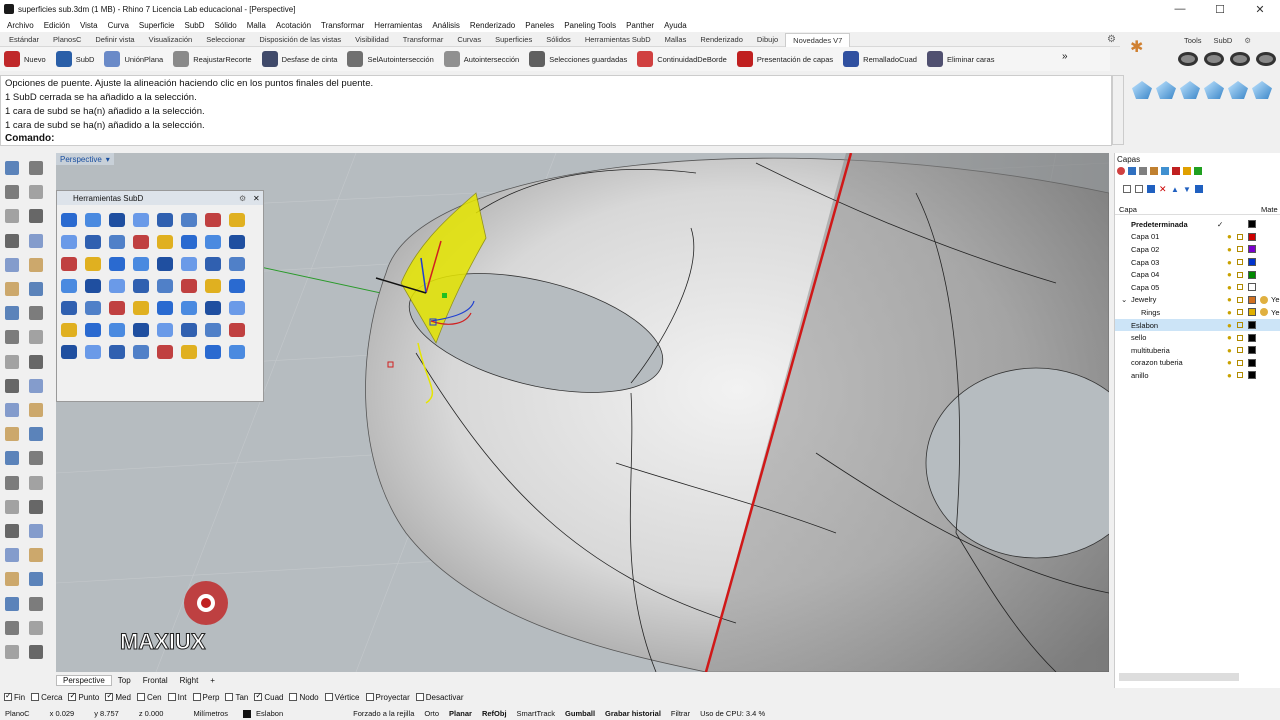 The width and height of the screenshot is (1280, 720). I want to click on status-planar: Planar, so click(460, 713).